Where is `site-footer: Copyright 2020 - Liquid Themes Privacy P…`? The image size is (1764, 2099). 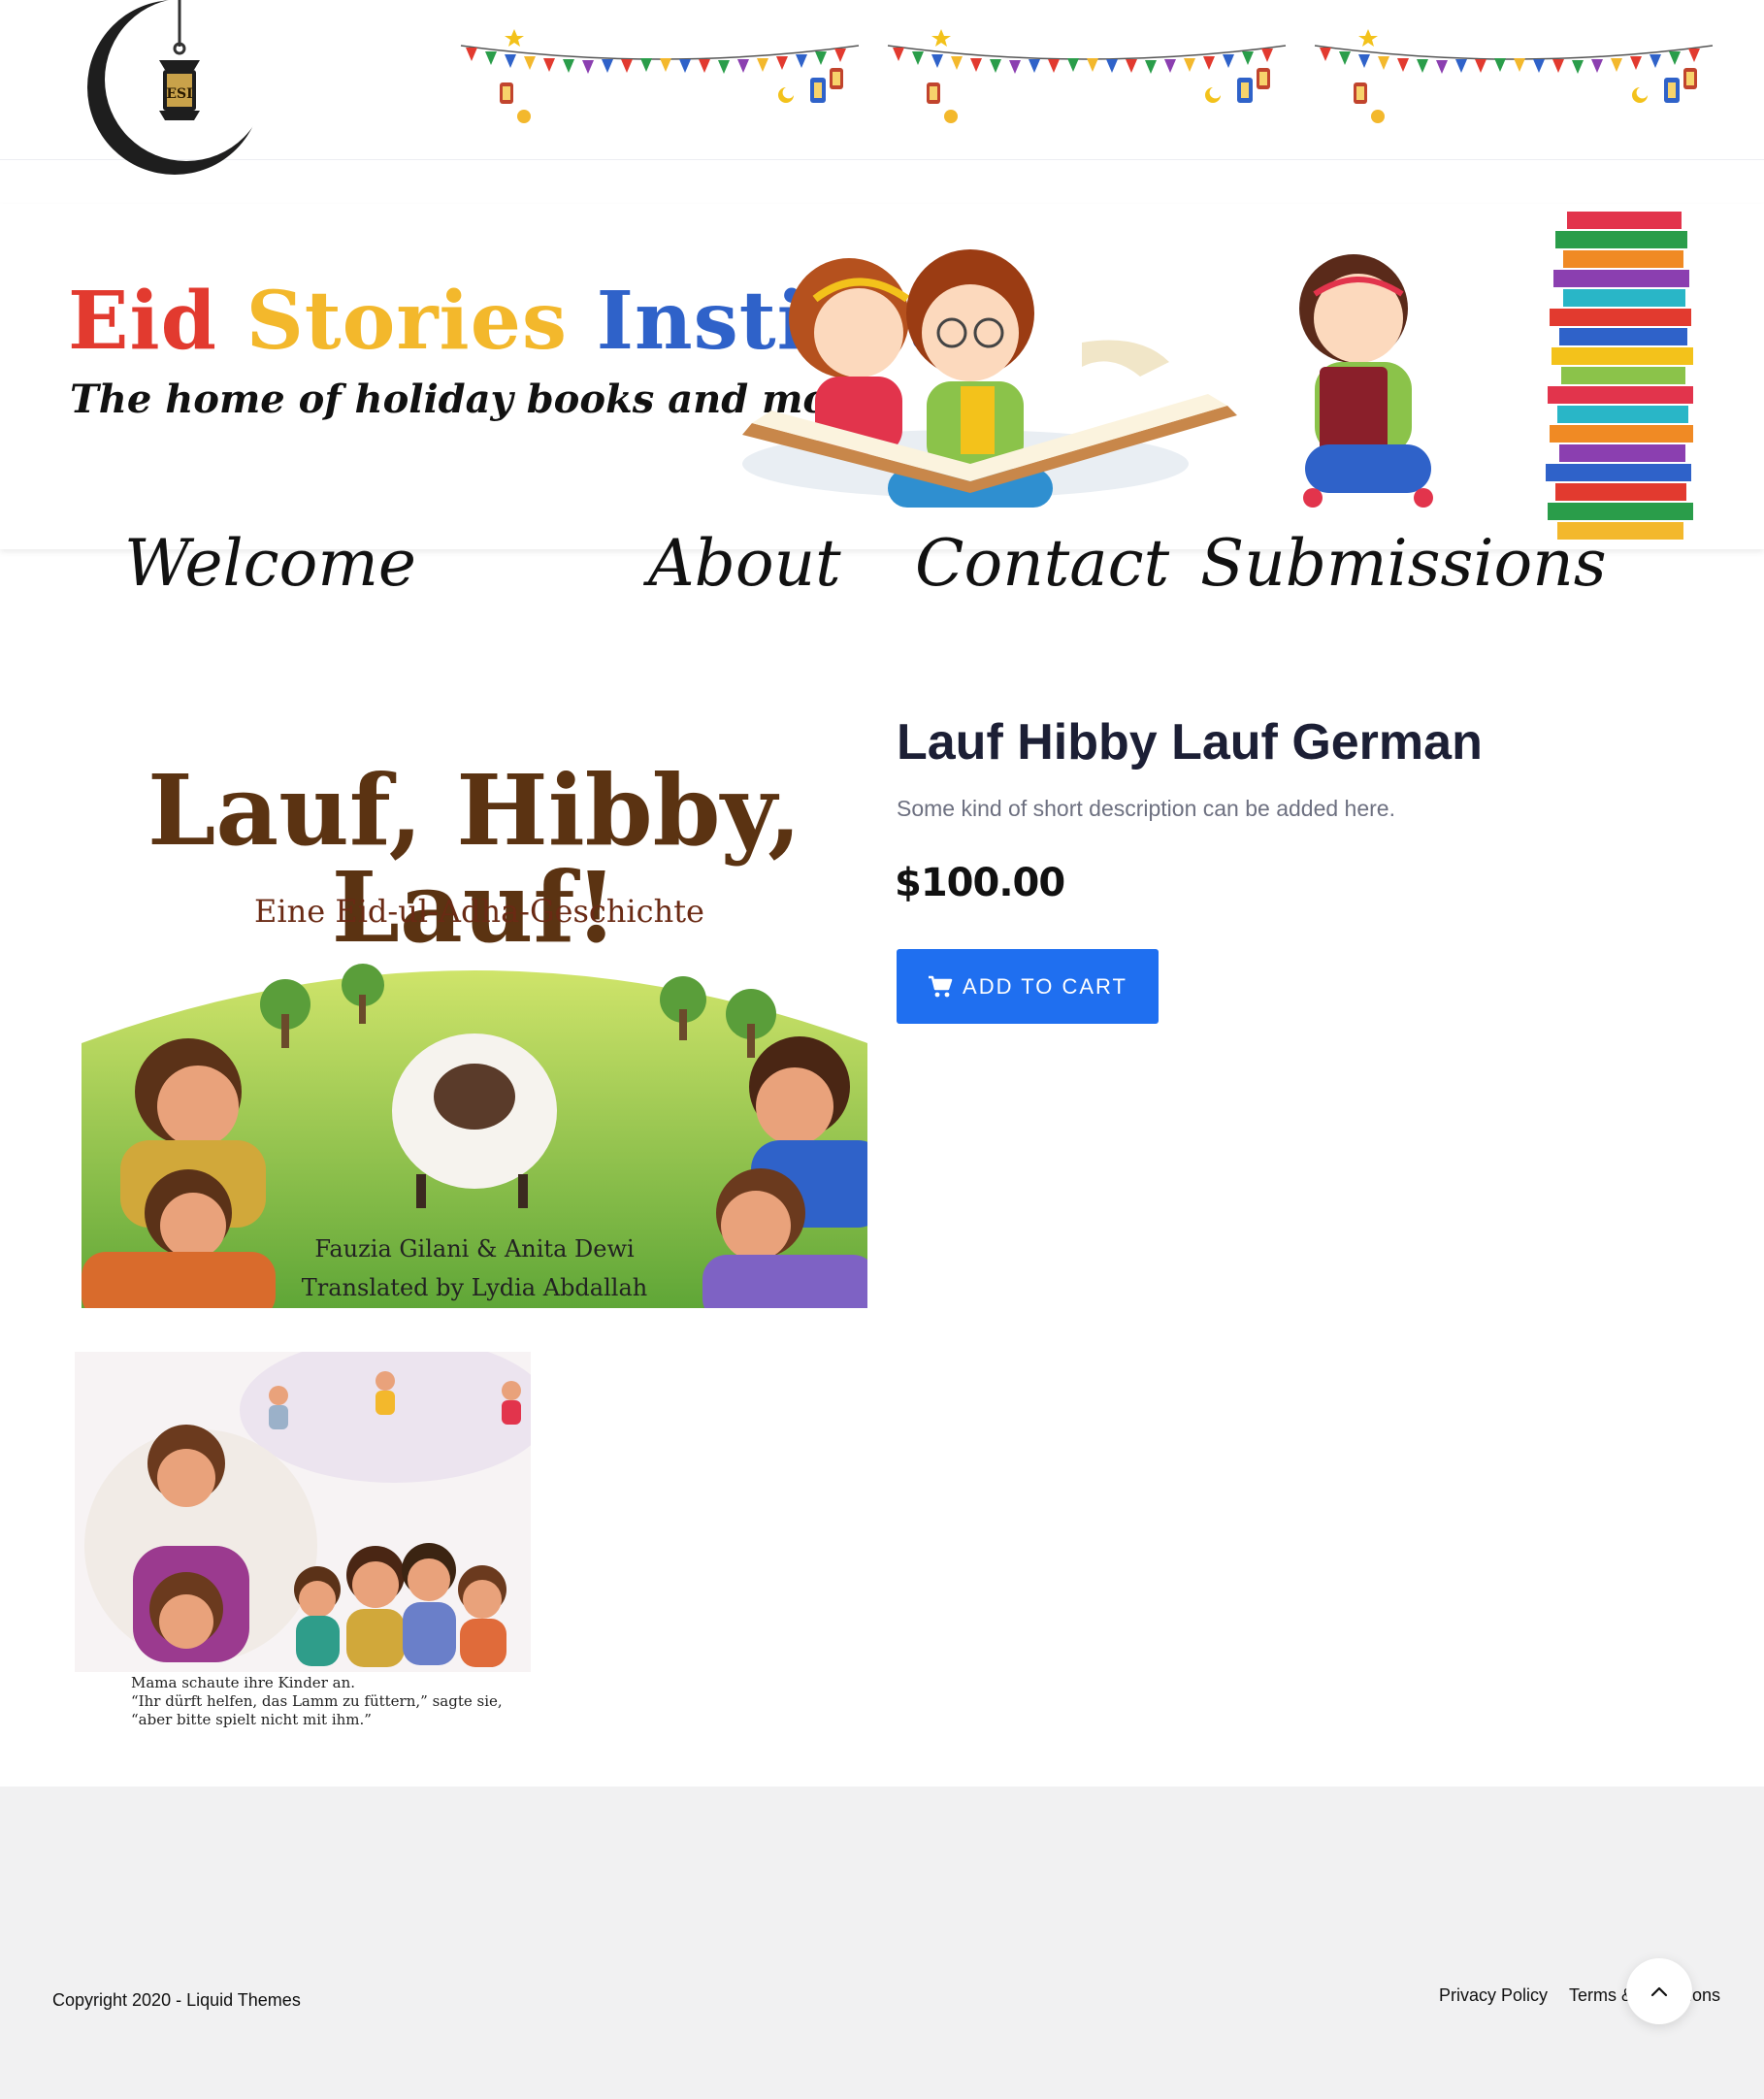
site-footer: Copyright 2020 - Liquid Themes Privacy P… is located at coordinates (882, 1943).